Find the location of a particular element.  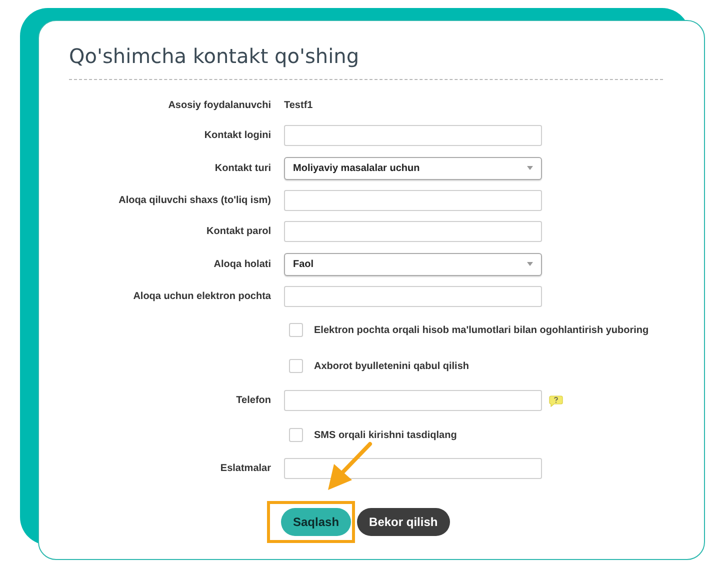

checkbox-label: SMS orqali kirishni tasdiqlang is located at coordinates (385, 435).